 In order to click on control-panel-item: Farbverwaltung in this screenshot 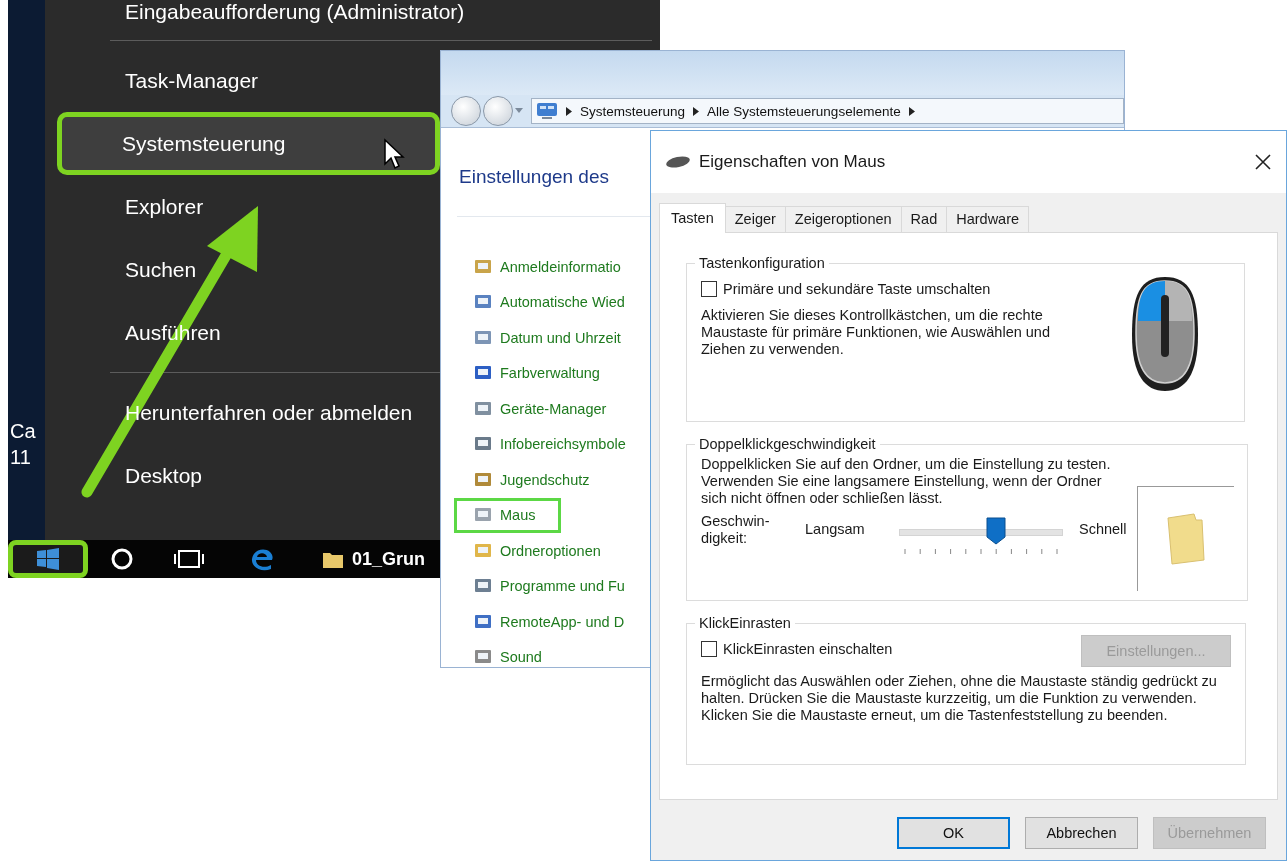, I will do `click(540, 373)`.